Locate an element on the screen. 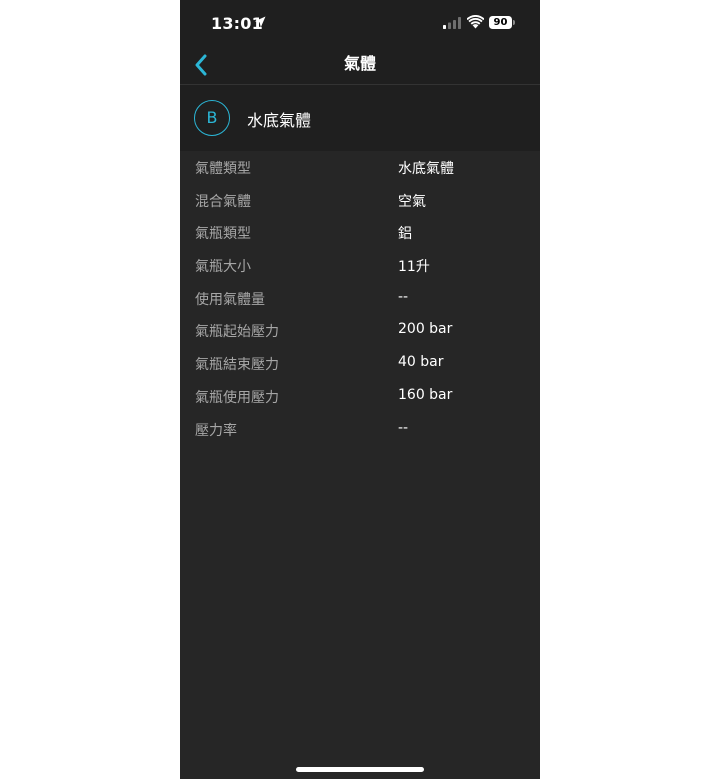 The image size is (720, 779). detail-row-gas-mix: 混合氣體 空氣 is located at coordinates (360, 200).